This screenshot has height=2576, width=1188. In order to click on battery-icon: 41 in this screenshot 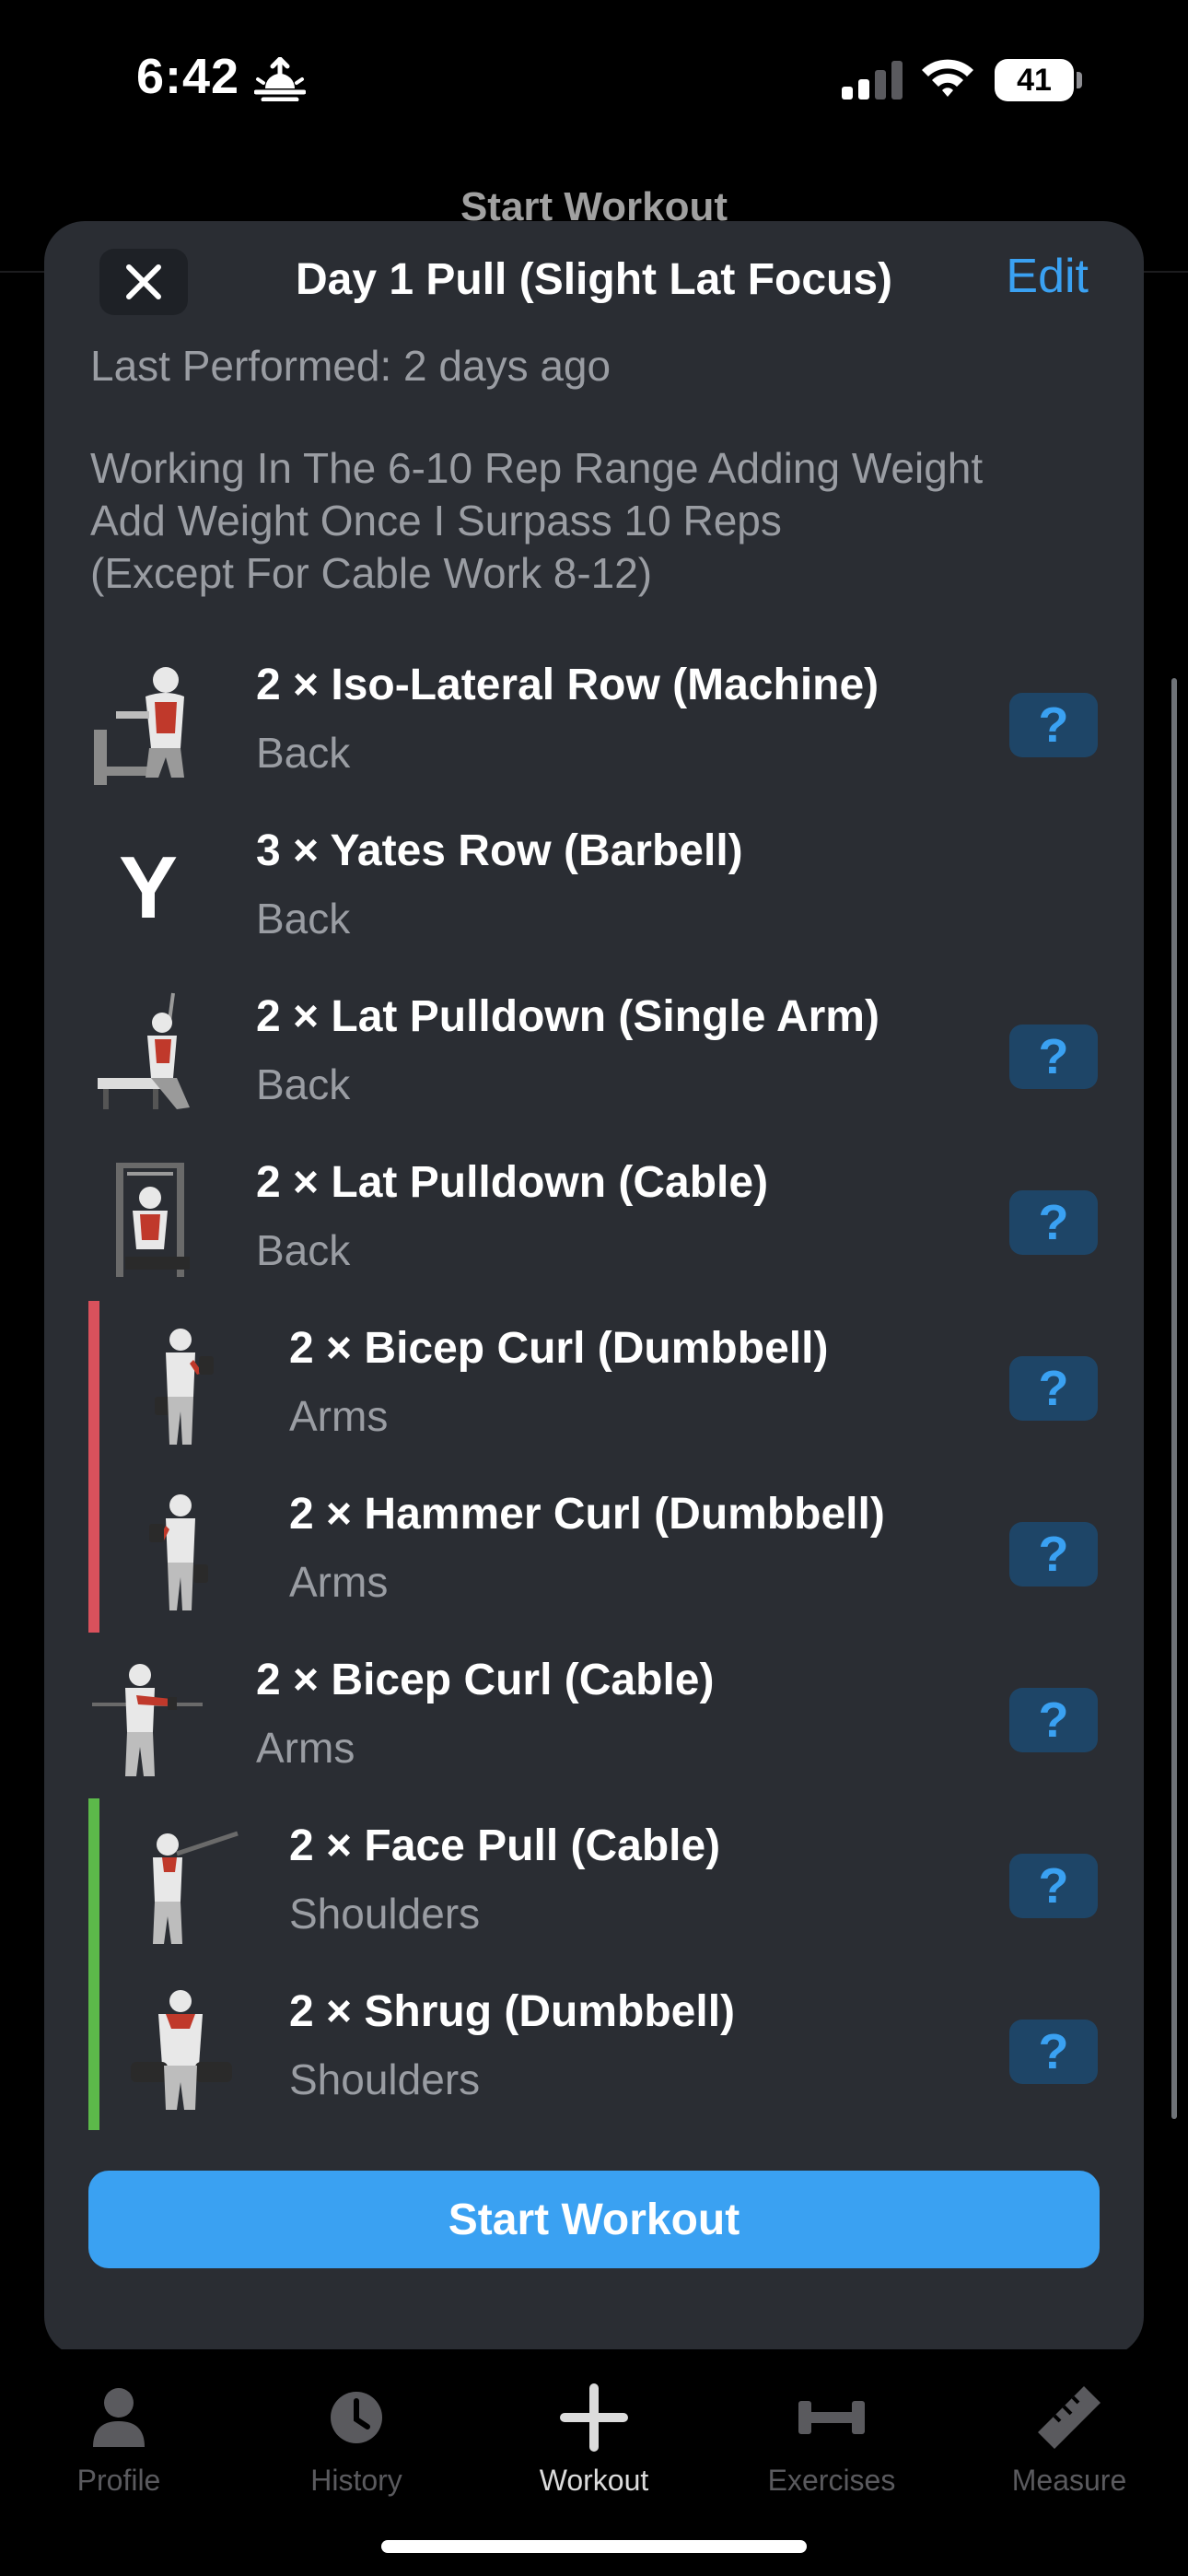, I will do `click(1039, 80)`.